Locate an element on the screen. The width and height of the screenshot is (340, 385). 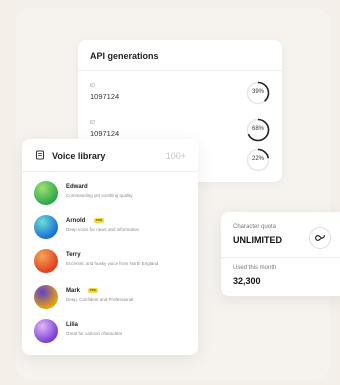
voice-count: 100+ is located at coordinates (175, 156).